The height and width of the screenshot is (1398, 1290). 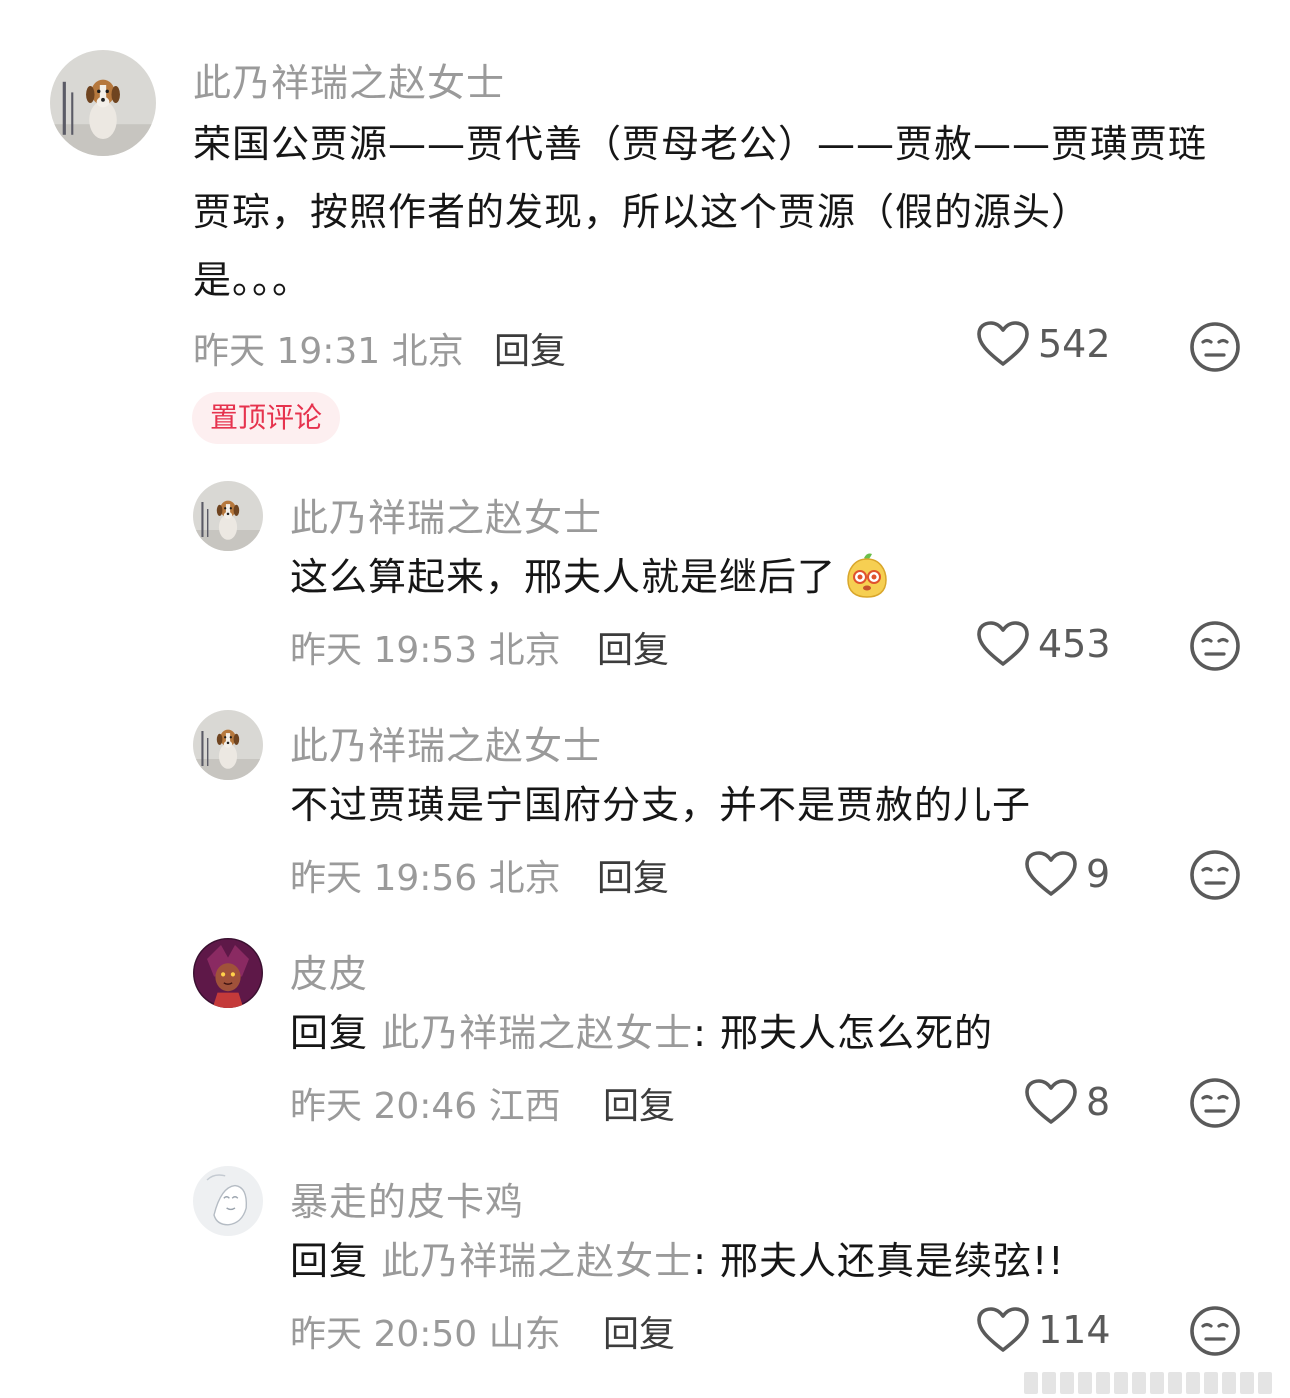 I want to click on reply-text-body: : 邢夫人还真是续弦!!, so click(x=879, y=1261).